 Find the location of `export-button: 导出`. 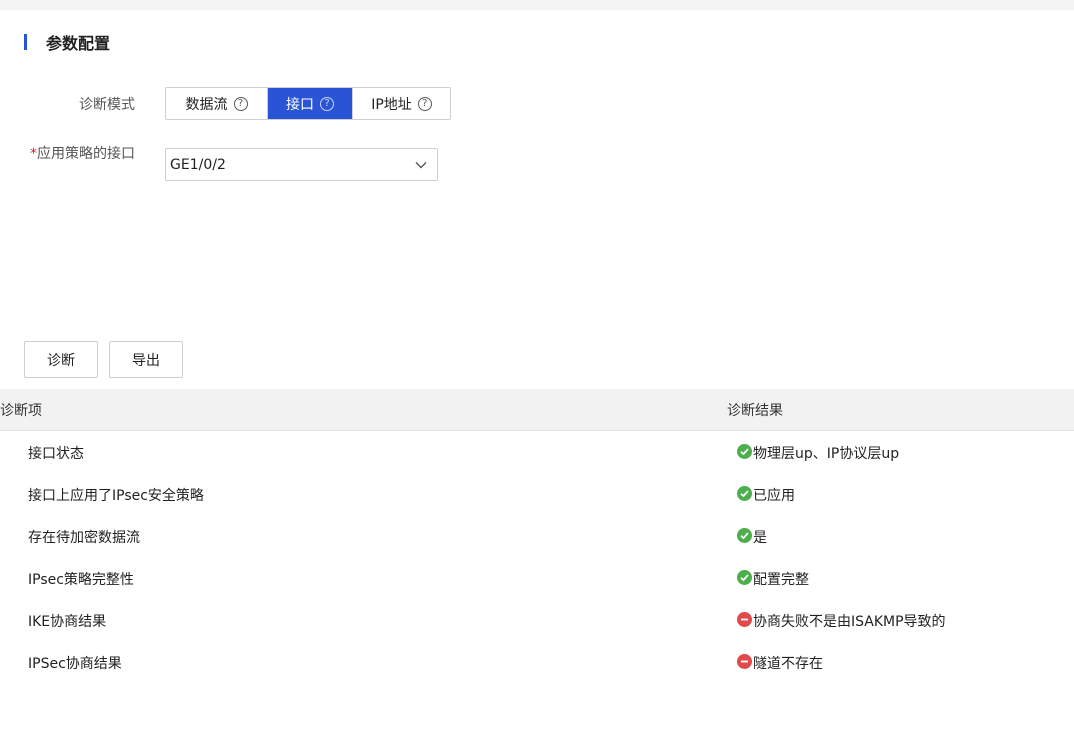

export-button: 导出 is located at coordinates (146, 359).